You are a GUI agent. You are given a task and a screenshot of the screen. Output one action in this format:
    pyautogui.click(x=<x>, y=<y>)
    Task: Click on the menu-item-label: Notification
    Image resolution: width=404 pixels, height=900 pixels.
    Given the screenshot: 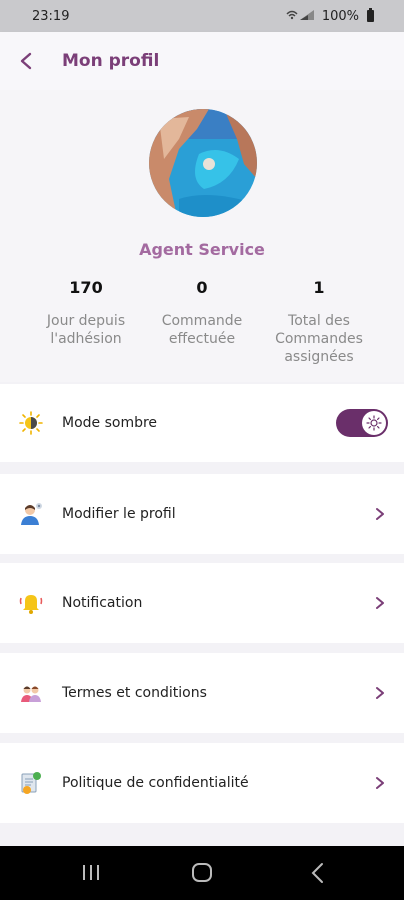 What is the action you would take?
    pyautogui.click(x=102, y=603)
    